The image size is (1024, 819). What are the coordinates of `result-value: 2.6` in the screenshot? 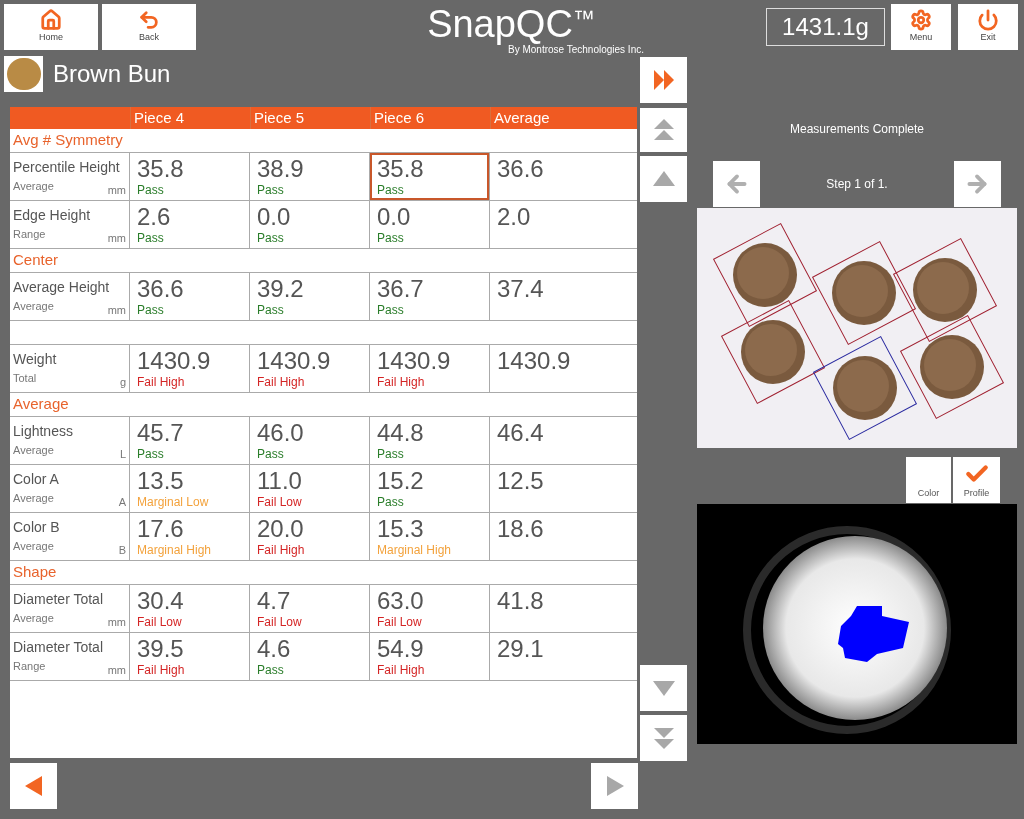 It's located at (154, 217).